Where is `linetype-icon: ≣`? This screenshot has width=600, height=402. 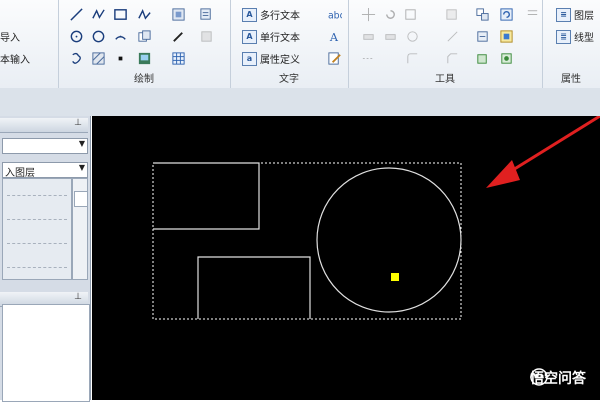 linetype-icon: ≣ is located at coordinates (563, 36).